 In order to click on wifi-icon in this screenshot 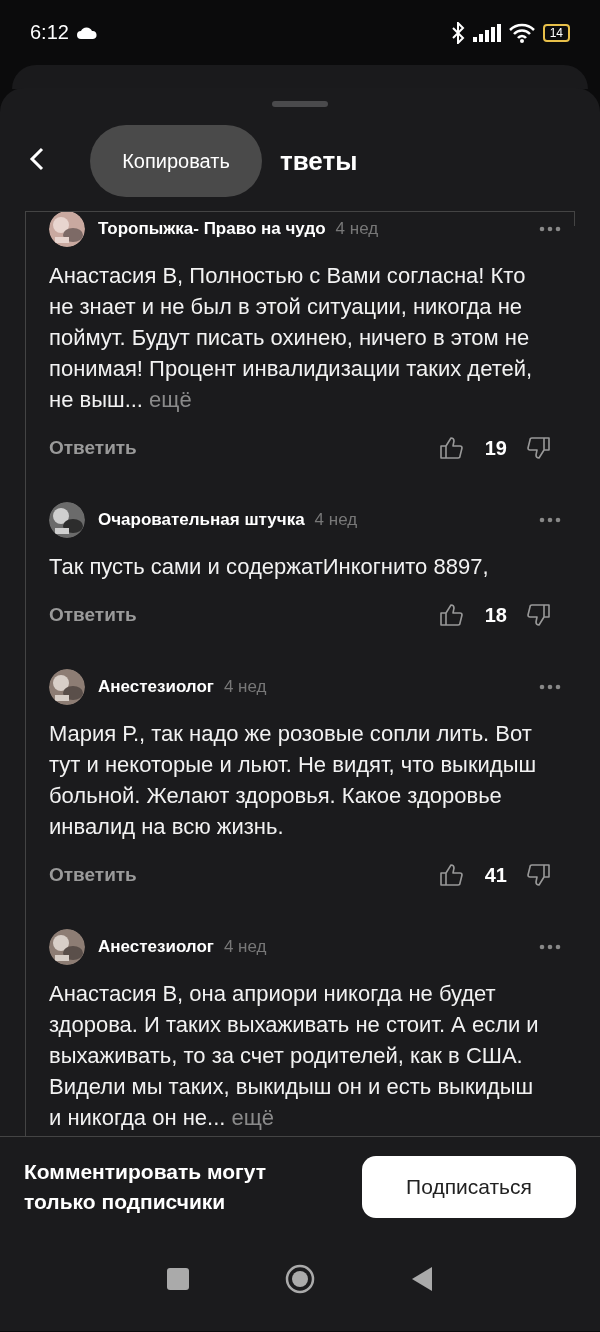, I will do `click(521, 32)`.